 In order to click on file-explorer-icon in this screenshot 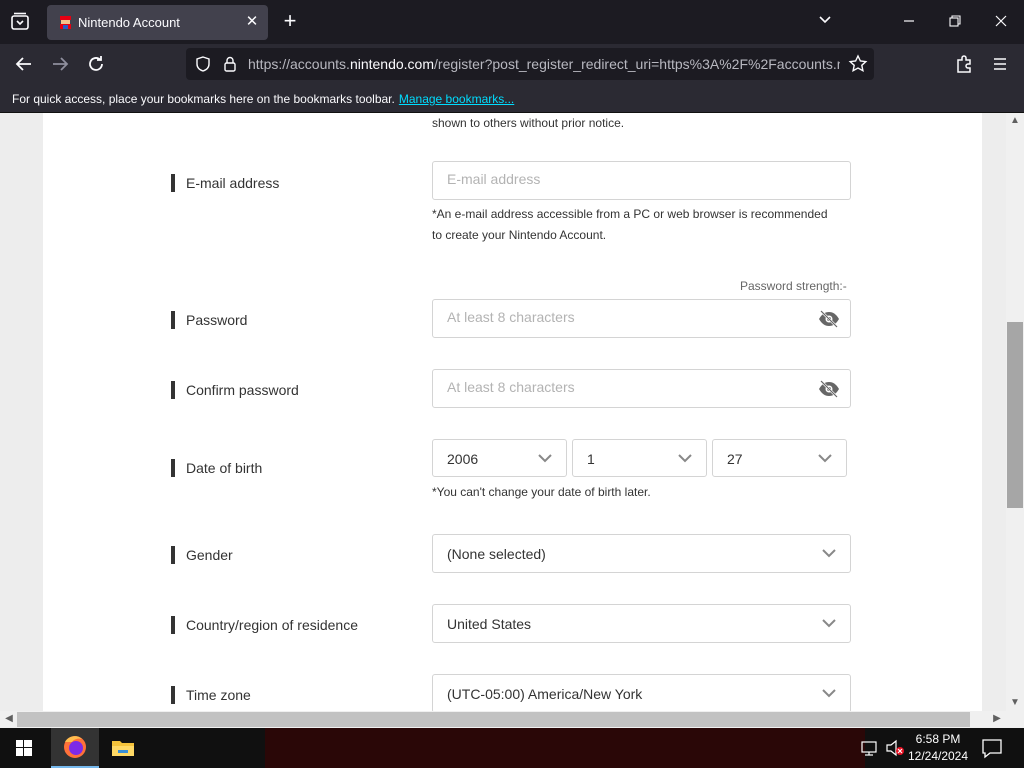, I will do `click(123, 748)`.